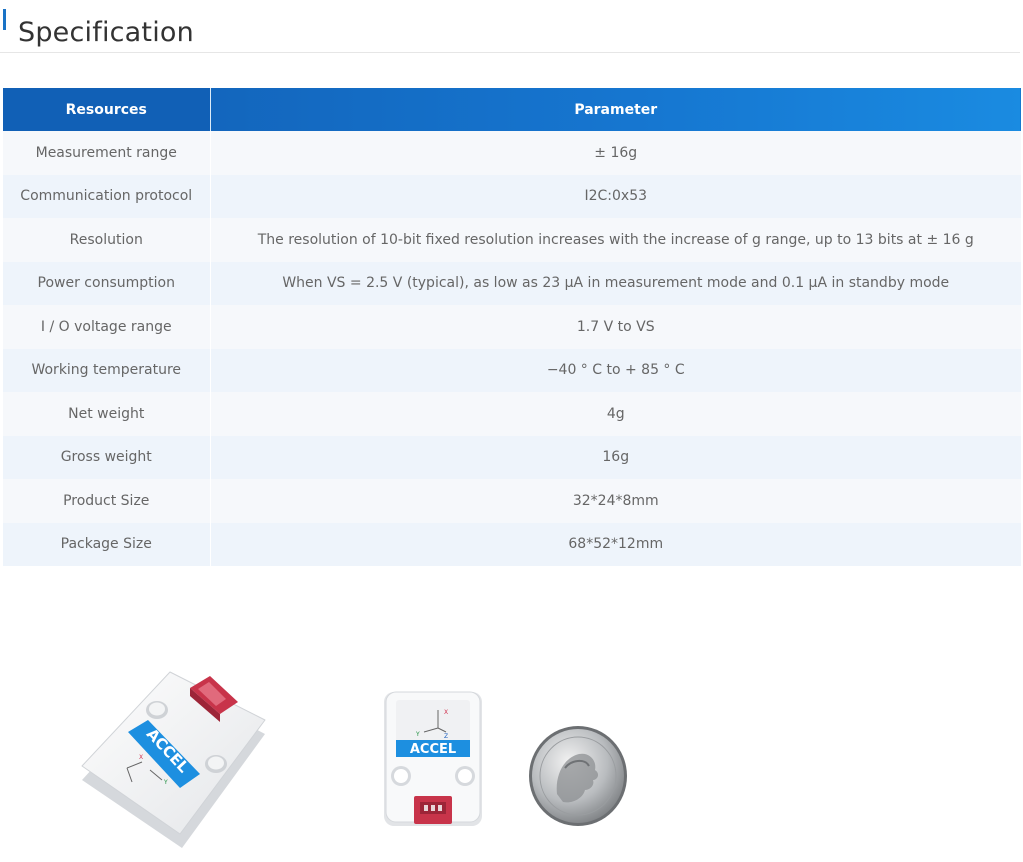  I want to click on row-value: 1.7 V to VS, so click(615, 327).